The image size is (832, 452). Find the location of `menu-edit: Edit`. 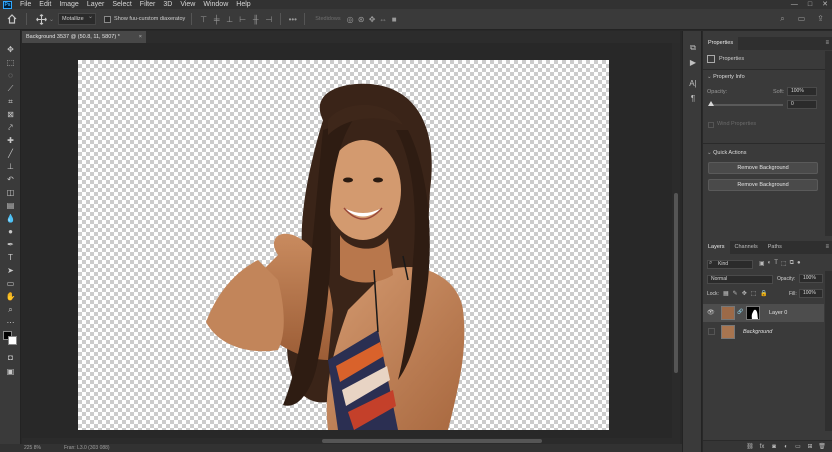

menu-edit: Edit is located at coordinates (45, 4).